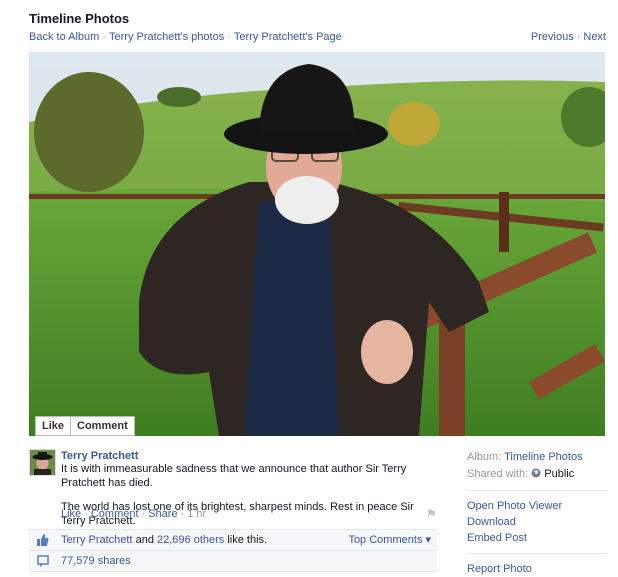 Image resolution: width=618 pixels, height=577 pixels. I want to click on album-label: Album:, so click(484, 457).